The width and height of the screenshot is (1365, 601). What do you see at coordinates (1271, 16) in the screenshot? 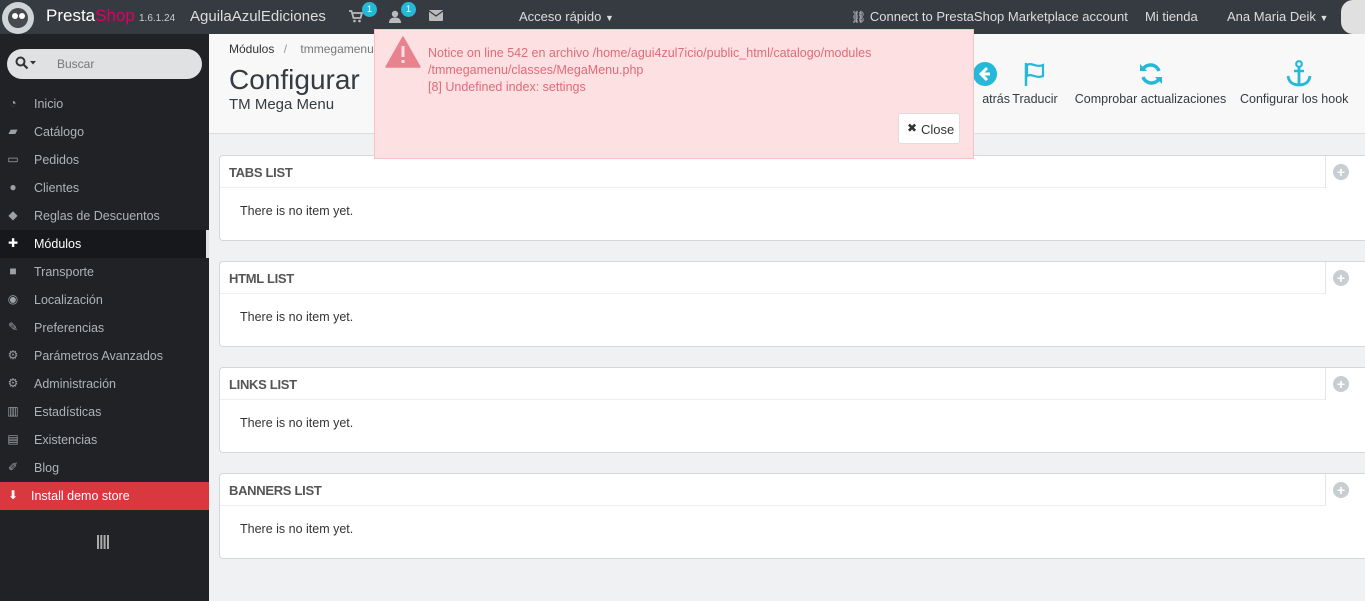
I see `user-name: Ana Maria Deik` at bounding box center [1271, 16].